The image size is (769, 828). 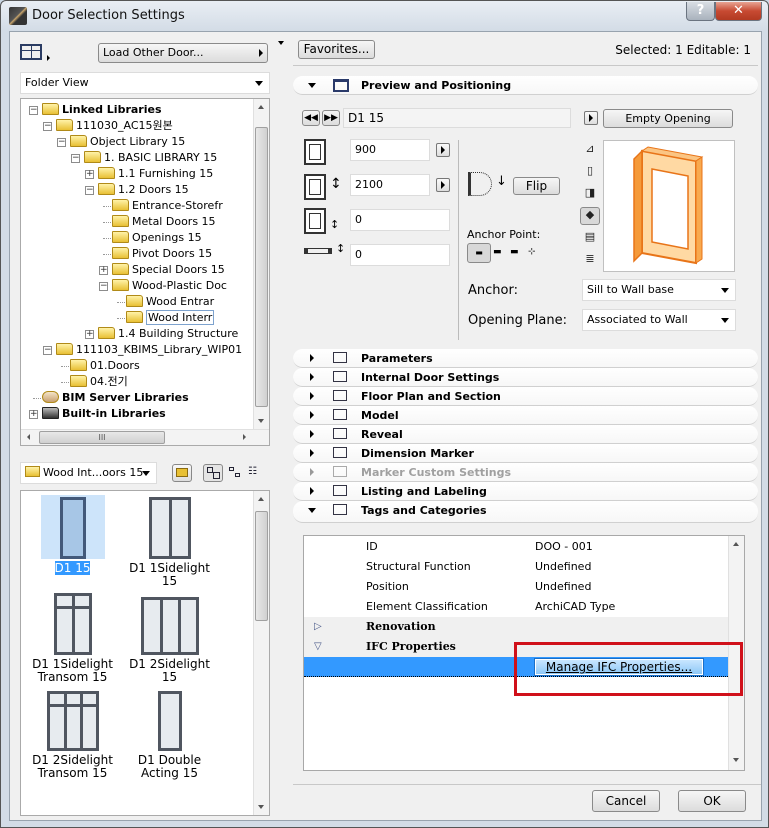 I want to click on tree-item: 111103_KBIMS_Library_WIP01, so click(x=149, y=350).